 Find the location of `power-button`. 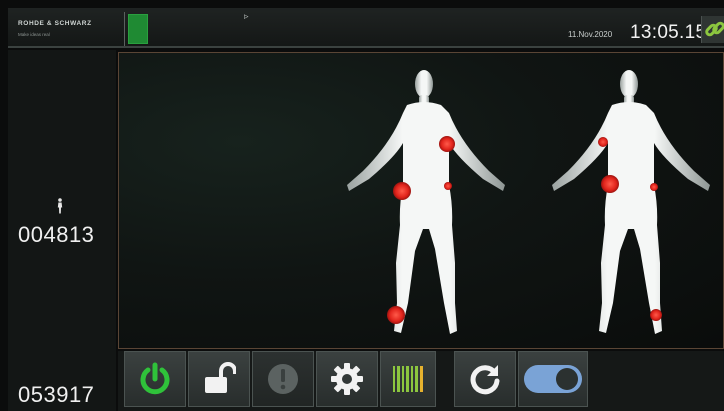

power-button is located at coordinates (155, 379).